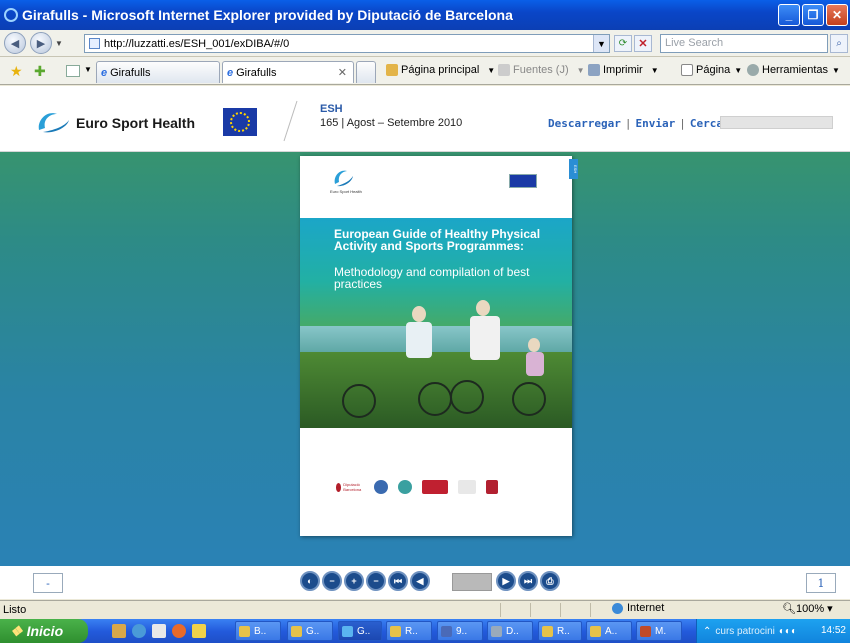 Image resolution: width=850 pixels, height=643 pixels. I want to click on tab-girafulls-2: e Girafulls ✕, so click(288, 72).